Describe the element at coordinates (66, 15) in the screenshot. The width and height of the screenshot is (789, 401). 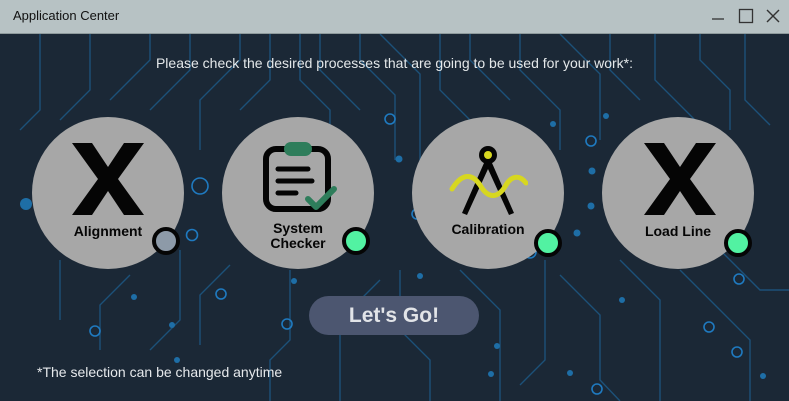
I see `window-title: Application Center` at that location.